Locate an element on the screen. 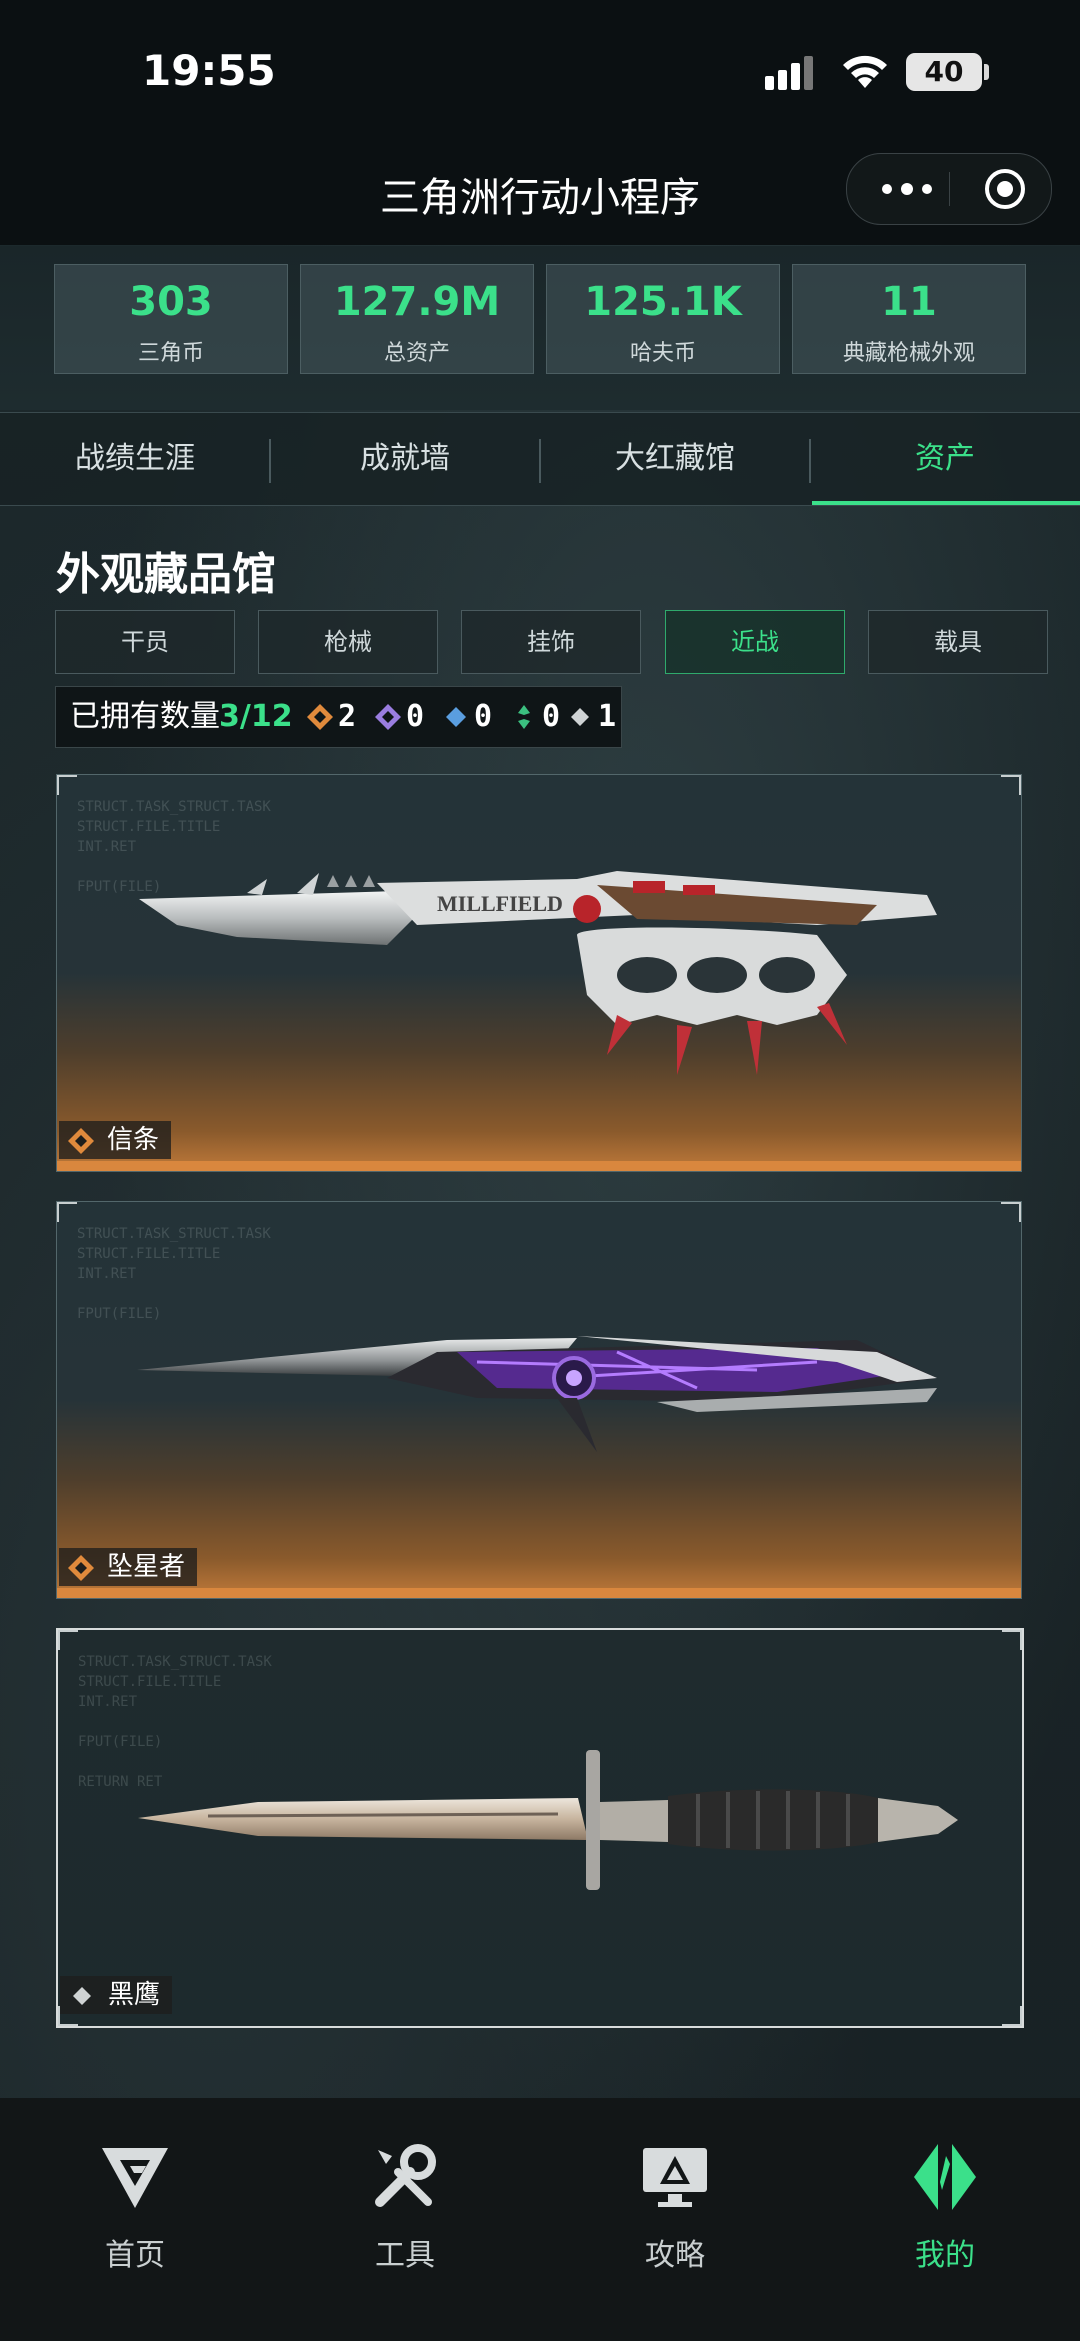 This screenshot has width=1080, height=2341. item-name-tag: 信条 is located at coordinates (115, 1140).